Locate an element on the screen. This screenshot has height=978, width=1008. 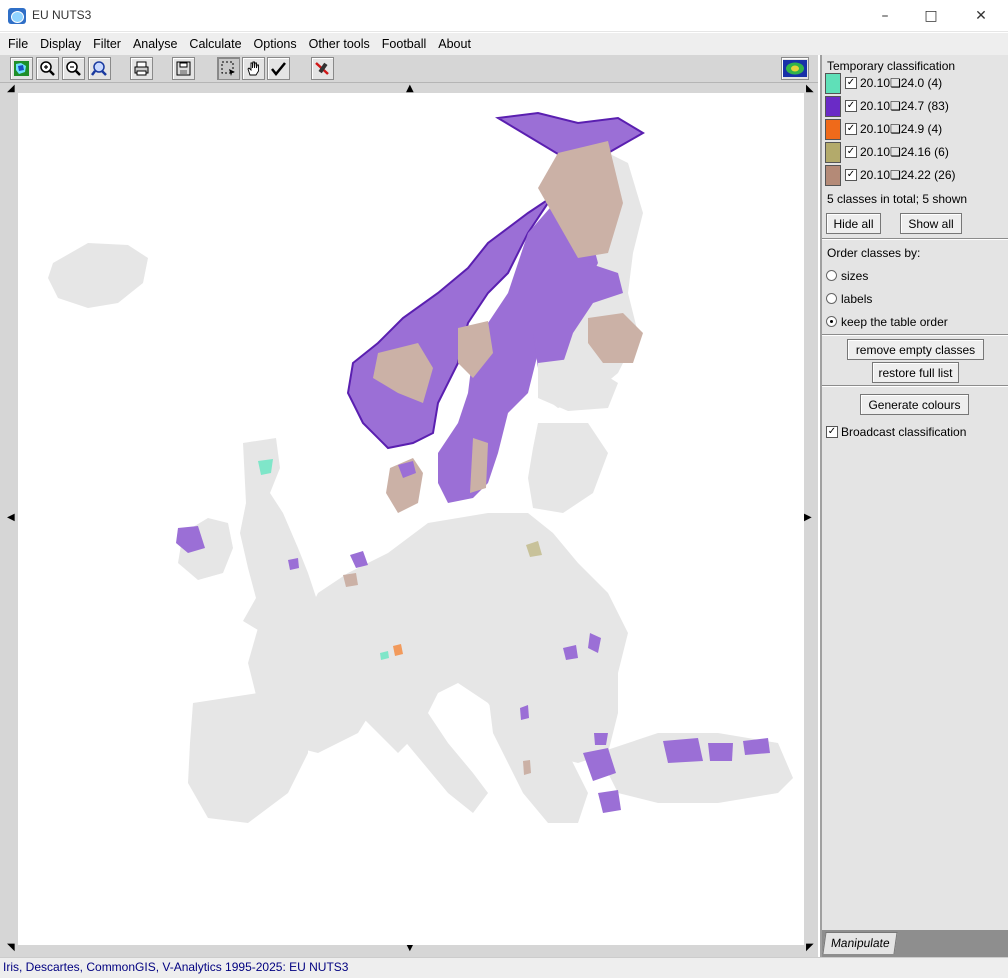
menu-other-tools: Other tools is located at coordinates (339, 44).